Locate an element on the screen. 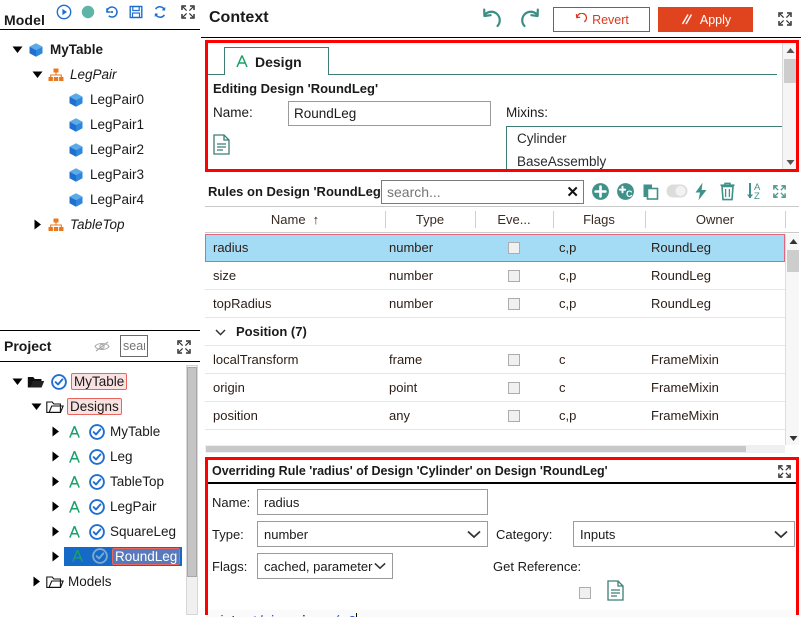  rules-search-input is located at coordinates (469, 192).